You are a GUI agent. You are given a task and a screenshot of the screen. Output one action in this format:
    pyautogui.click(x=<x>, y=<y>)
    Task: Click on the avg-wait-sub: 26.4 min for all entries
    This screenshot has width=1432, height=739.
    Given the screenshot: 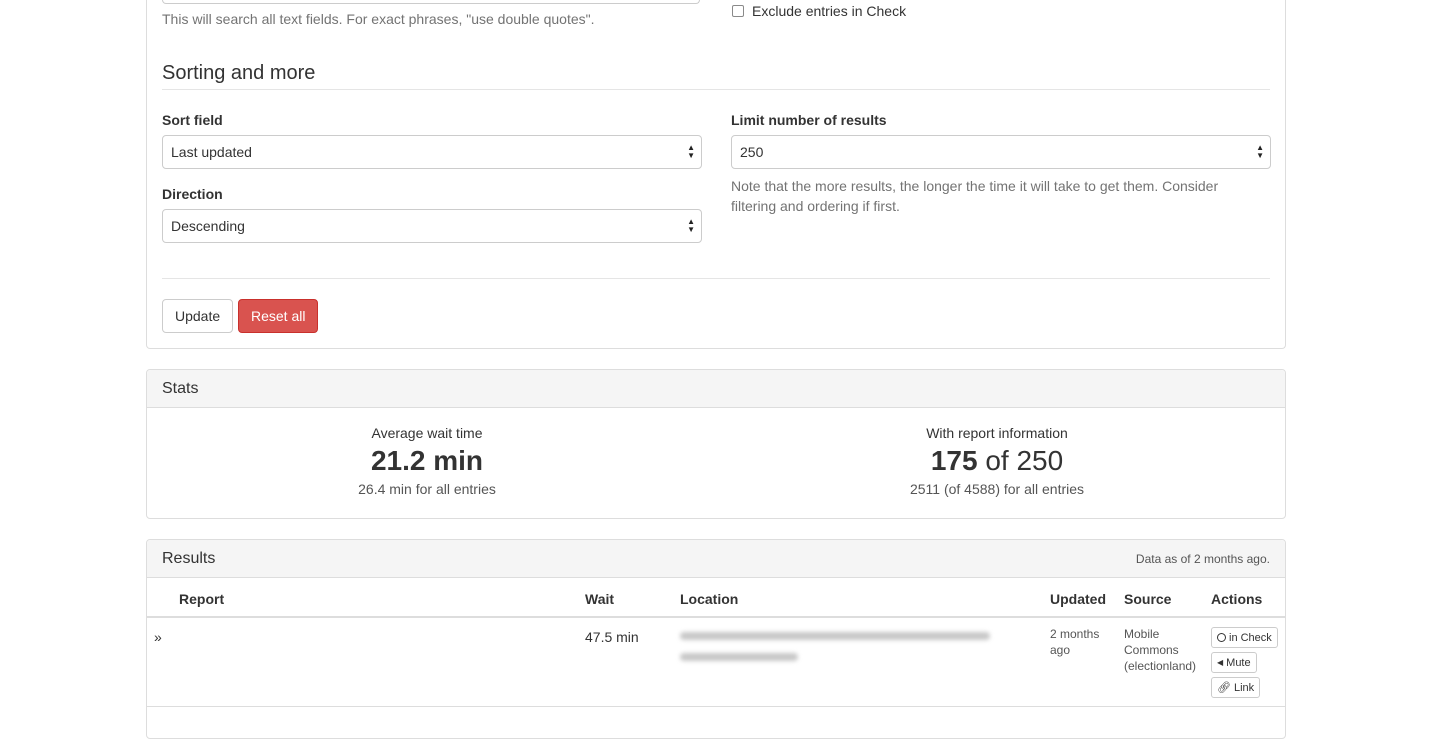 What is the action you would take?
    pyautogui.click(x=427, y=489)
    